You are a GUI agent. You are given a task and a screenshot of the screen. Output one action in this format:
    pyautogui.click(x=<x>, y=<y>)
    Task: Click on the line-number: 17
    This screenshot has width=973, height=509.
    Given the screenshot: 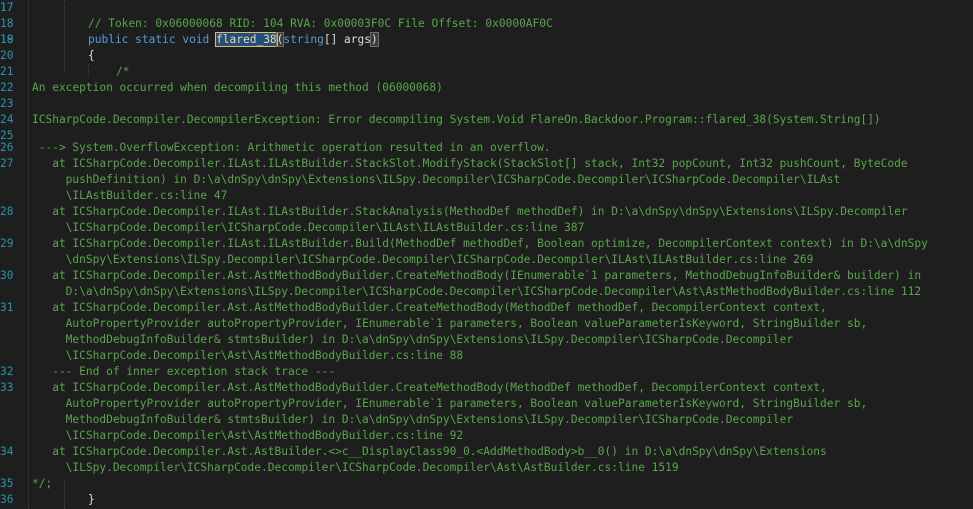 What is the action you would take?
    pyautogui.click(x=7, y=7)
    